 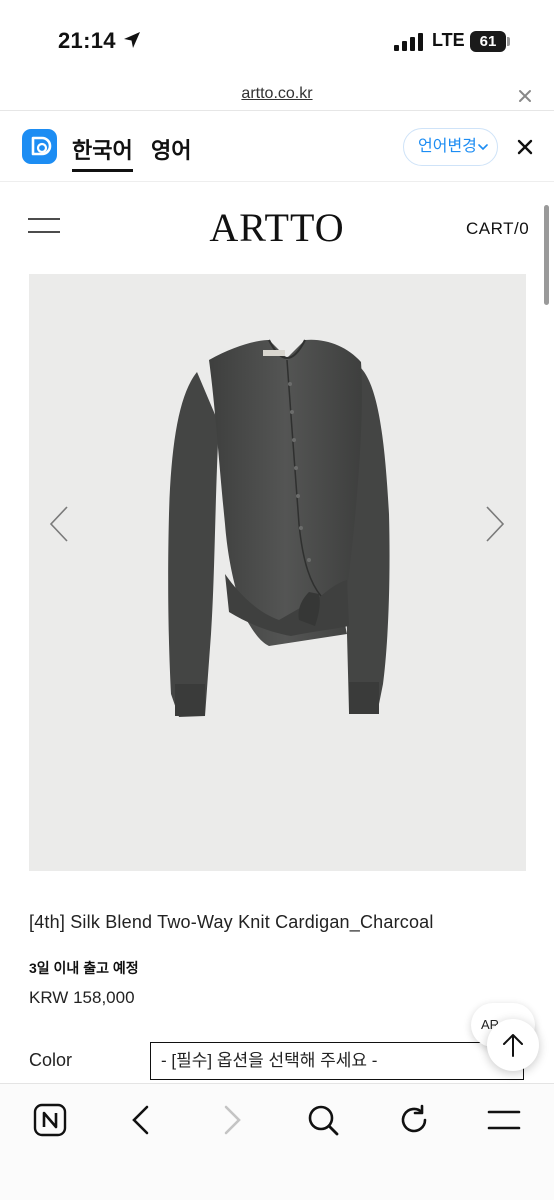 What do you see at coordinates (508, 41) in the screenshot?
I see `battery-cap` at bounding box center [508, 41].